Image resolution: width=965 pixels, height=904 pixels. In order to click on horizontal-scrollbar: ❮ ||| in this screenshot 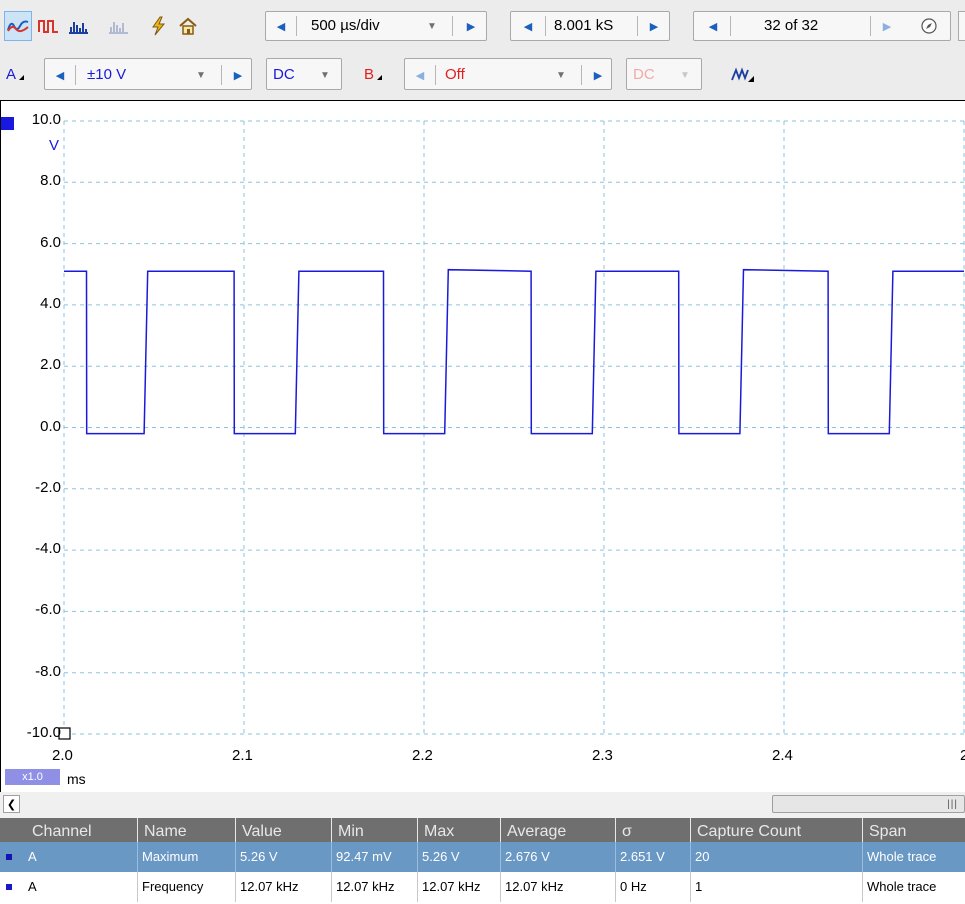, I will do `click(482, 804)`.